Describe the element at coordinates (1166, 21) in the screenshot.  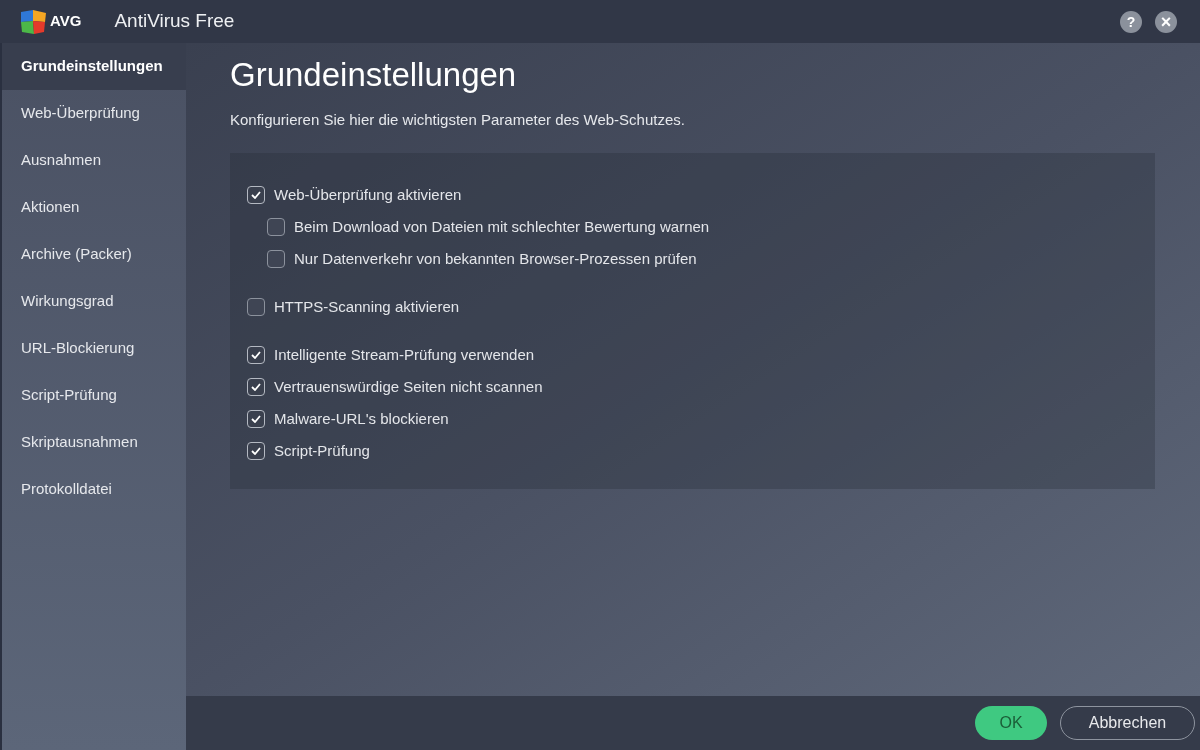
I see `close-button: ×` at that location.